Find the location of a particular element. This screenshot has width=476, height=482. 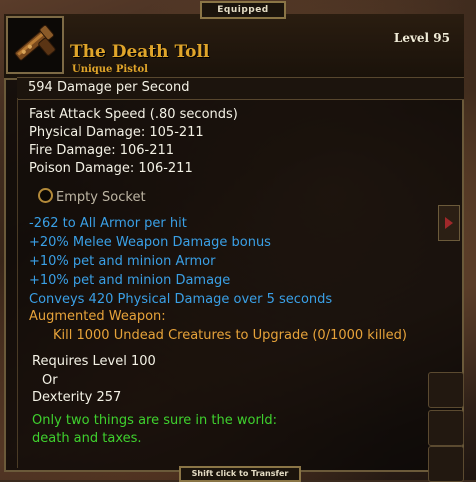

socket-icon is located at coordinates (45, 195).